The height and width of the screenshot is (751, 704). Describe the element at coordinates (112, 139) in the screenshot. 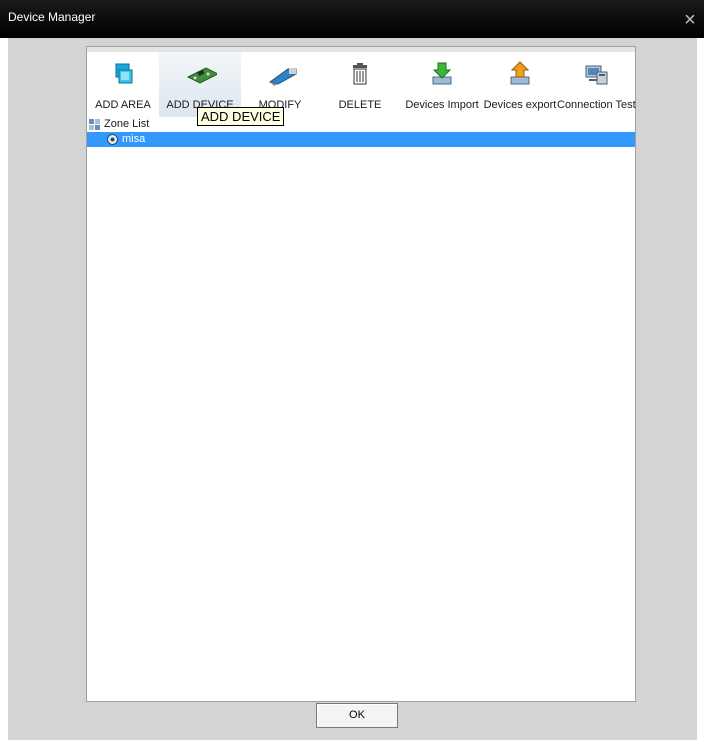

I see `zone-item-icon` at that location.